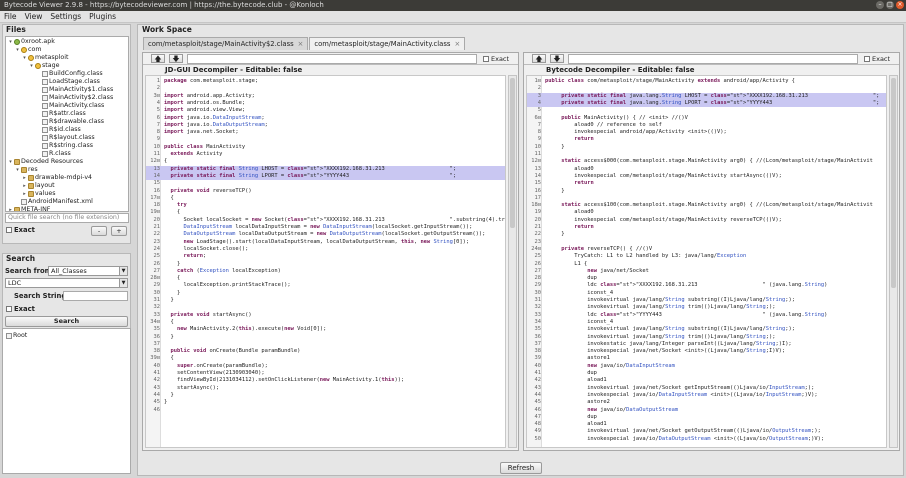 The image size is (906, 478). Describe the element at coordinates (538, 373) in the screenshot. I see `line-number: 41` at that location.